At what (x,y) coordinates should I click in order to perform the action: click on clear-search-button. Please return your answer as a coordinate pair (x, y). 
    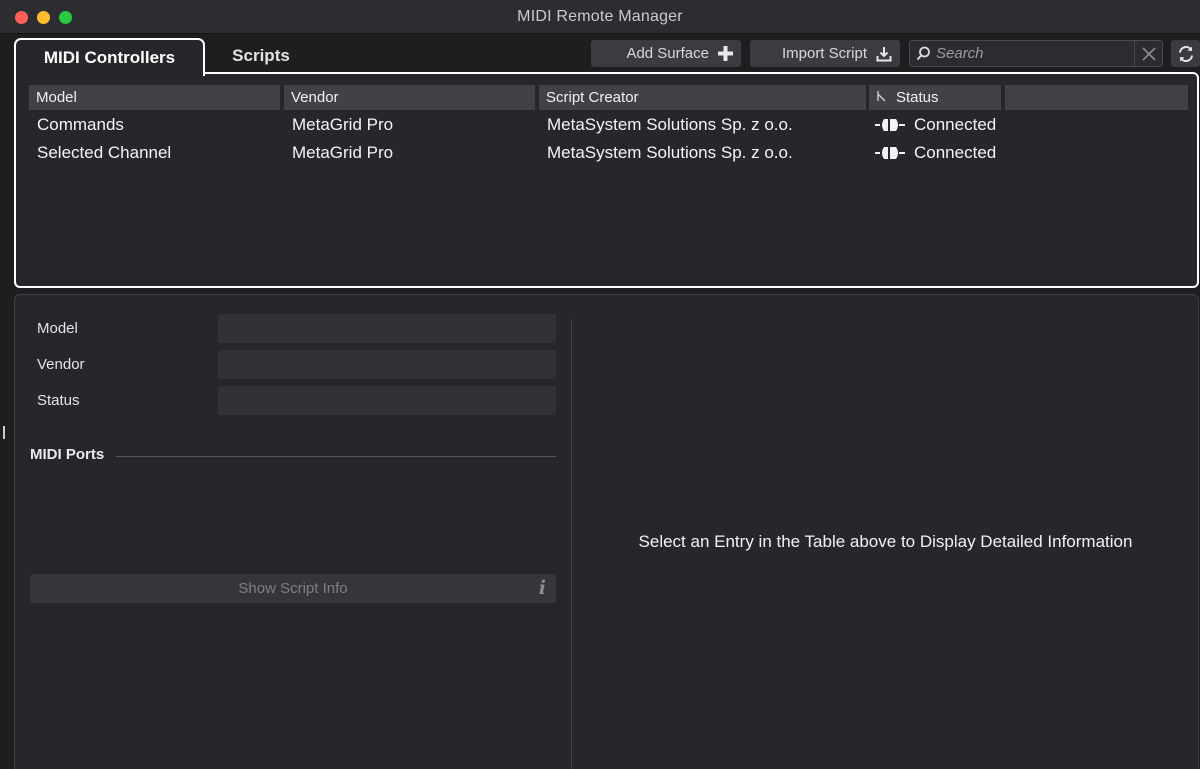
    Looking at the image, I should click on (1148, 53).